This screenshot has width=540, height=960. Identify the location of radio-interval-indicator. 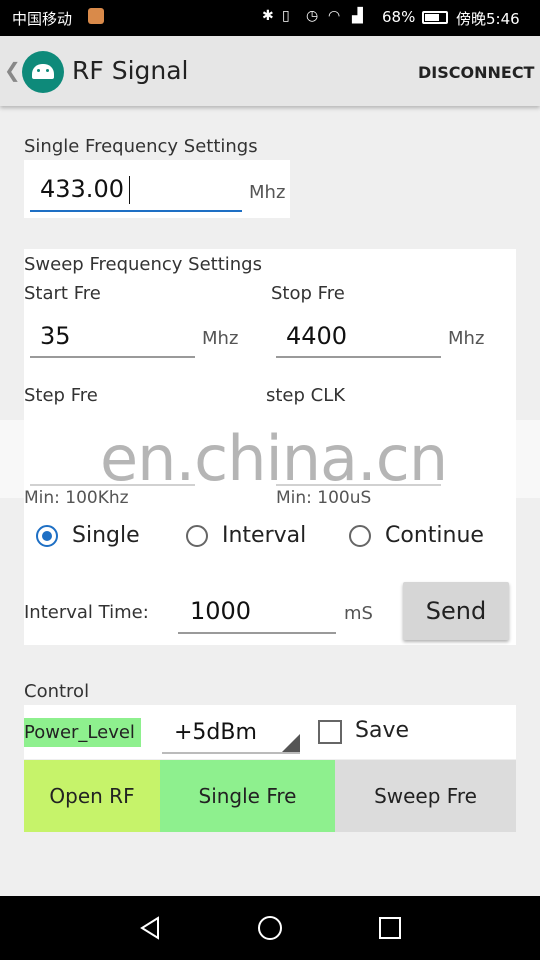
(197, 536).